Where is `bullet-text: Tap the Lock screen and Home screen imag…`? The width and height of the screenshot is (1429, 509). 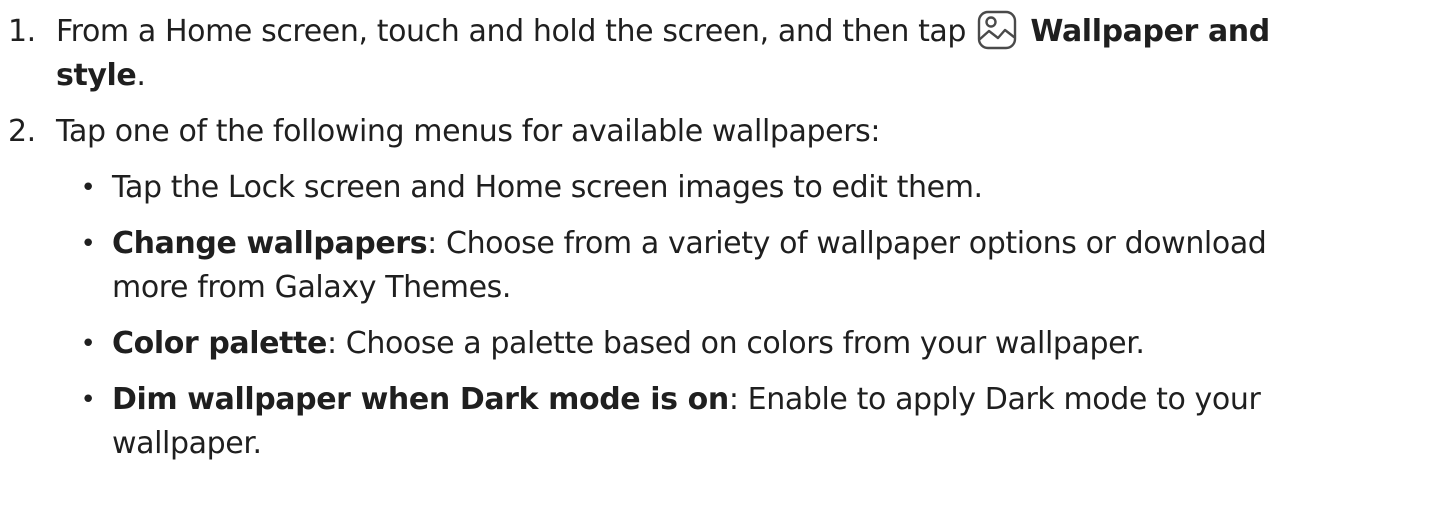
bullet-text: Tap the Lock screen and Home screen imag… is located at coordinates (547, 187).